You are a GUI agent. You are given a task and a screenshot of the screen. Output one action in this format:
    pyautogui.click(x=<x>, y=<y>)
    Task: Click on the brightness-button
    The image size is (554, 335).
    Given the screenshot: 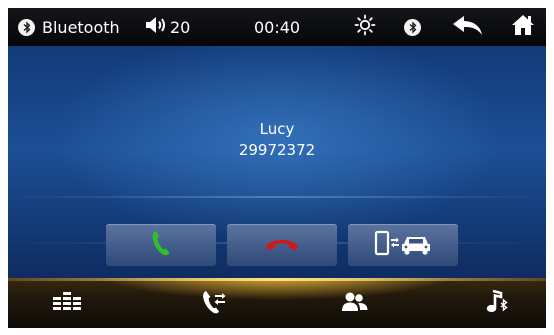 What is the action you would take?
    pyautogui.click(x=365, y=27)
    